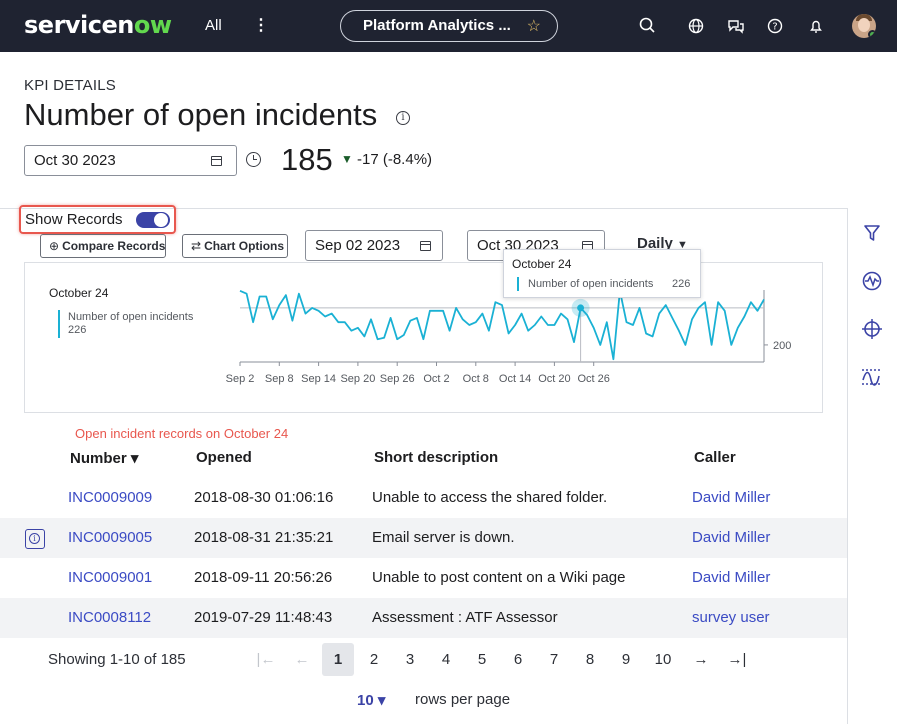 The width and height of the screenshot is (897, 724). Describe the element at coordinates (436, 457) in the screenshot. I see `column-header-short-description: Short description` at that location.